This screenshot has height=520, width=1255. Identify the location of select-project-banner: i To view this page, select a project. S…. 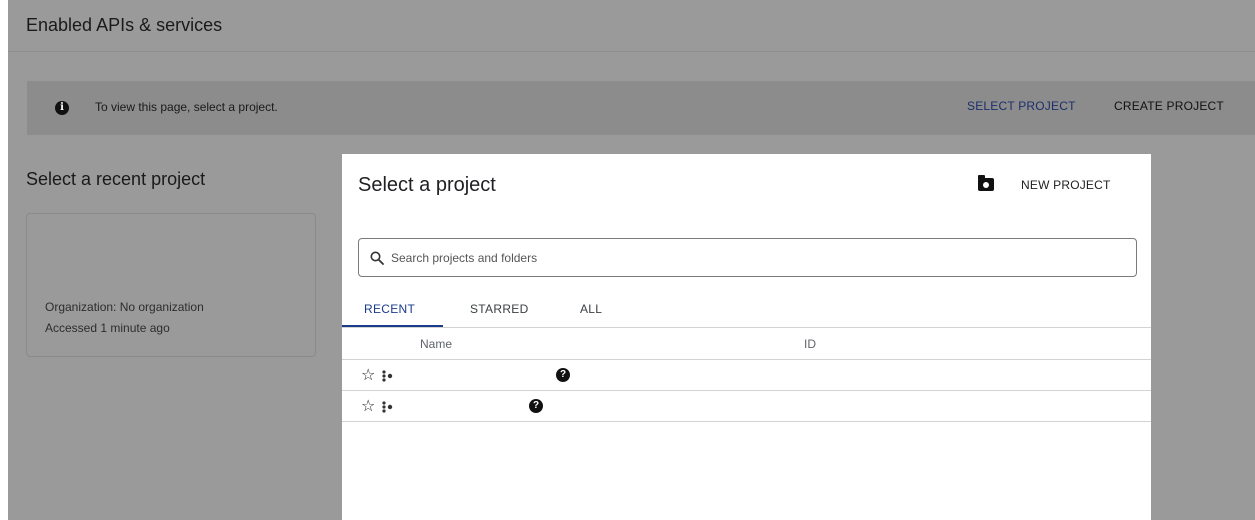
(641, 108).